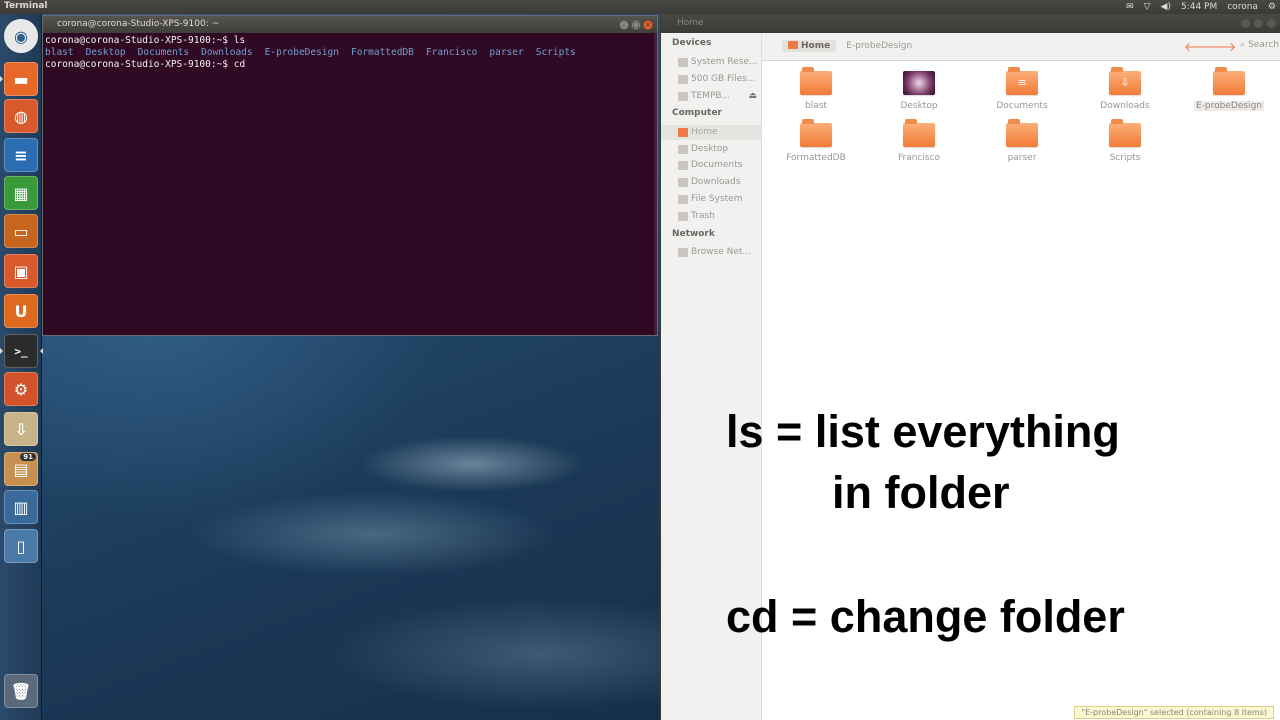  I want to click on folder-item-parser: parser, so click(1022, 141).